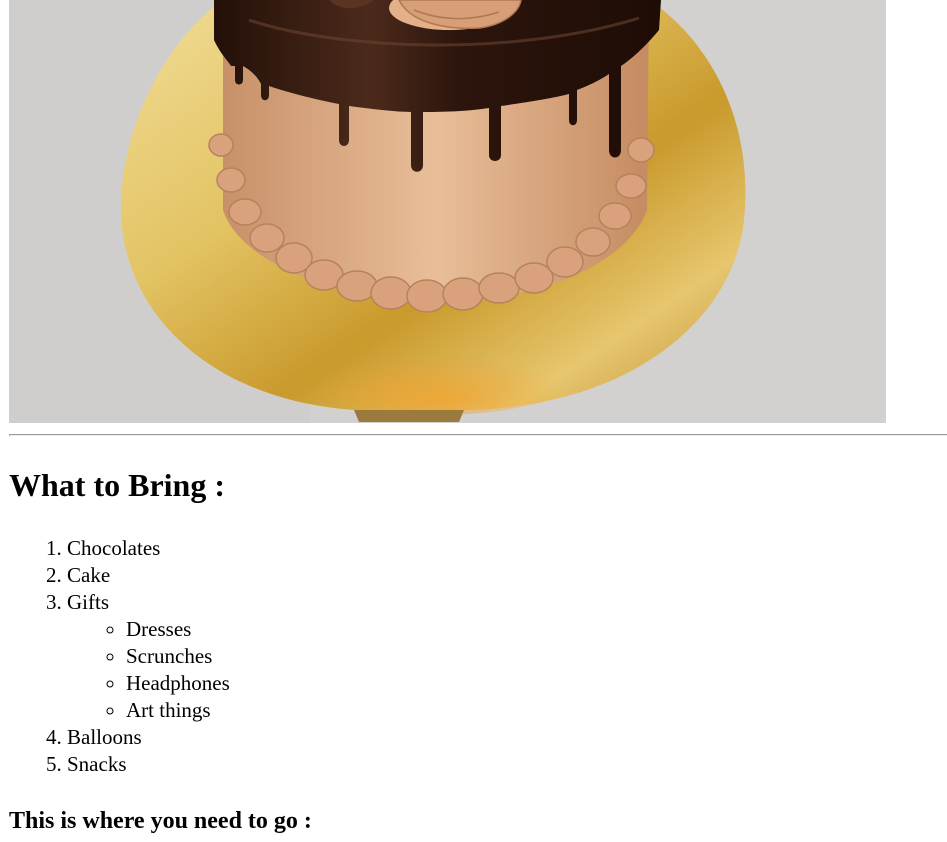 This screenshot has height=842, width=947. Describe the element at coordinates (178, 629) in the screenshot. I see `sublist-item: Dresses` at that location.